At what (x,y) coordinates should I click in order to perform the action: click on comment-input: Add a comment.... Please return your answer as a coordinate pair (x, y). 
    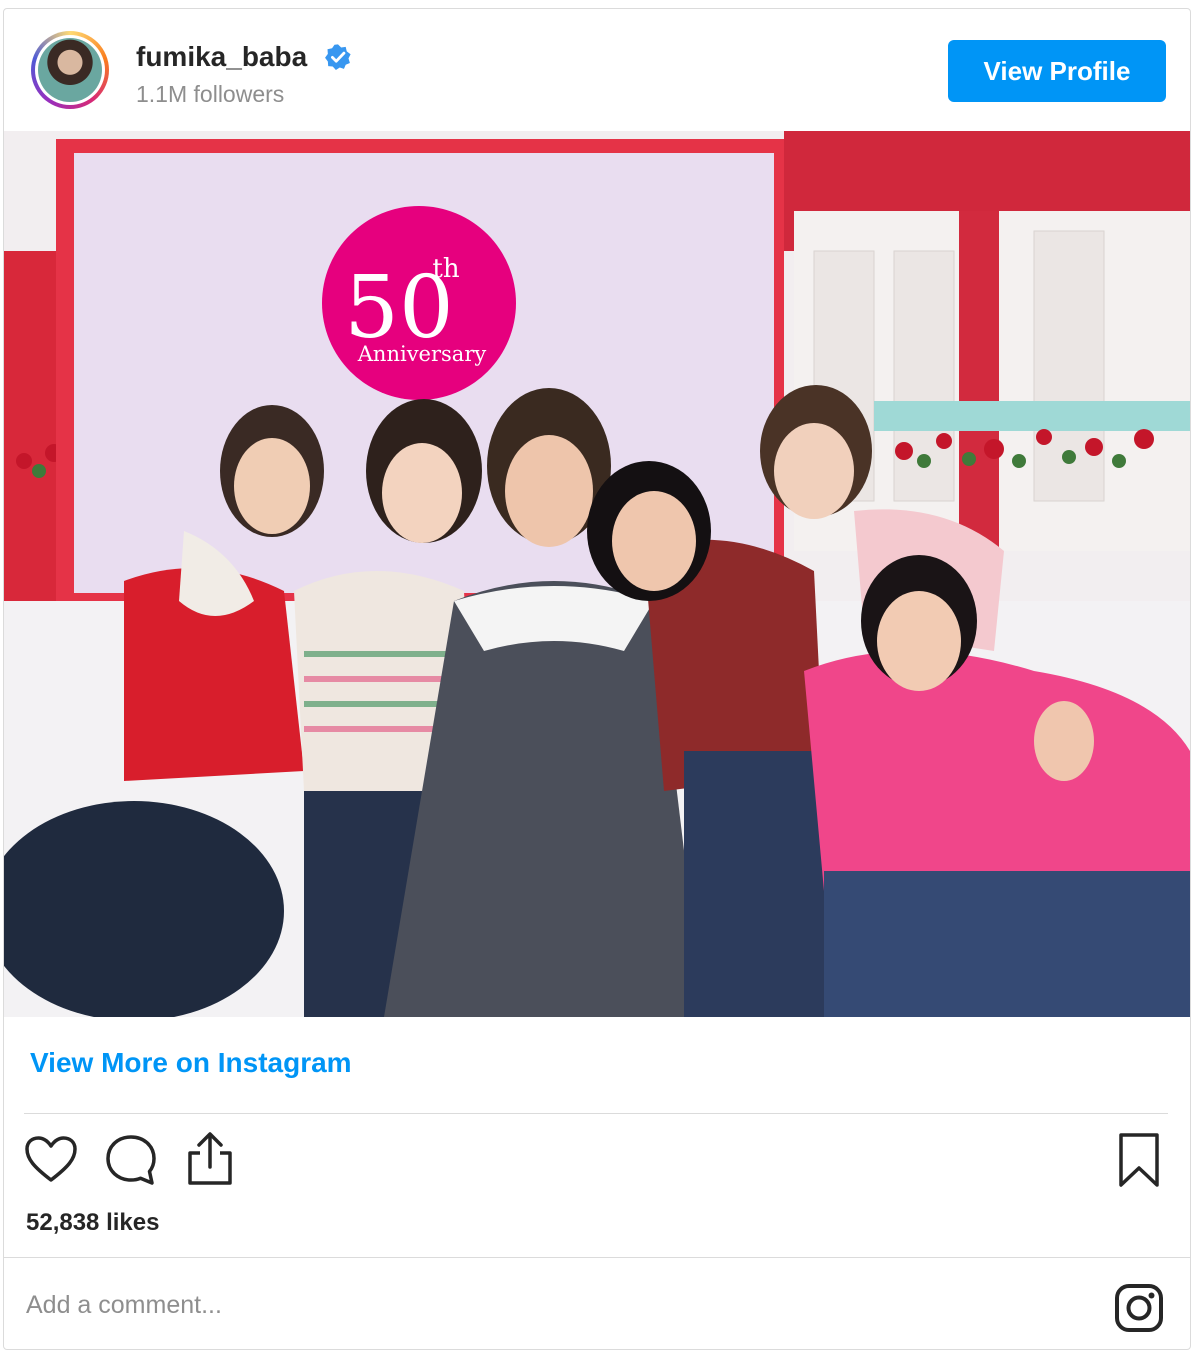
    Looking at the image, I should click on (124, 1305).